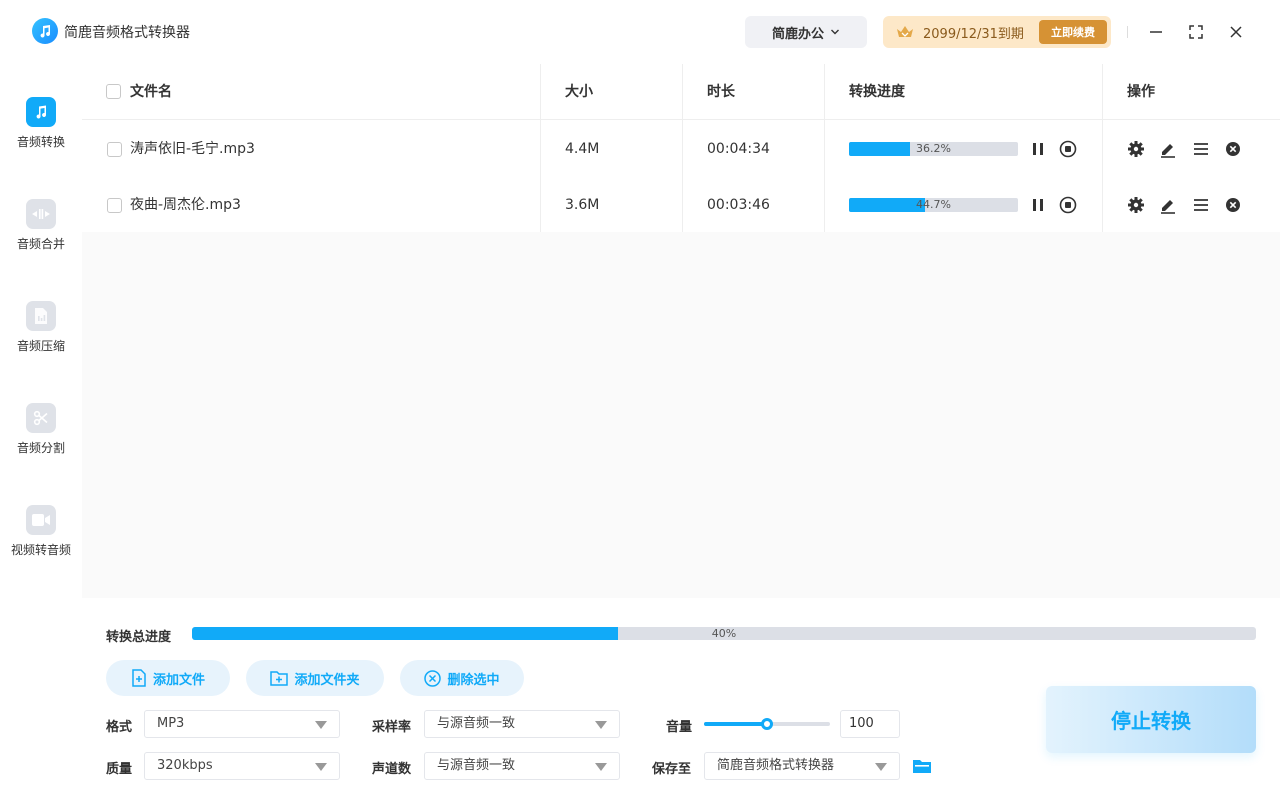 Image resolution: width=1280 pixels, height=800 pixels. I want to click on window-controls-divider, so click(1127, 32).